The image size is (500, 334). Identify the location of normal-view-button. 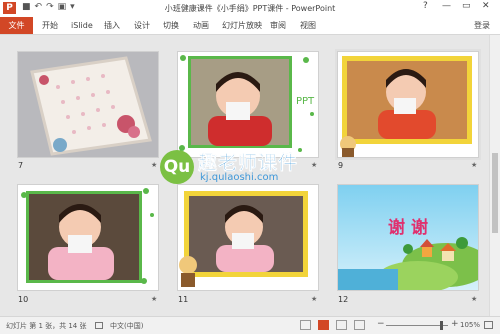
(305, 325).